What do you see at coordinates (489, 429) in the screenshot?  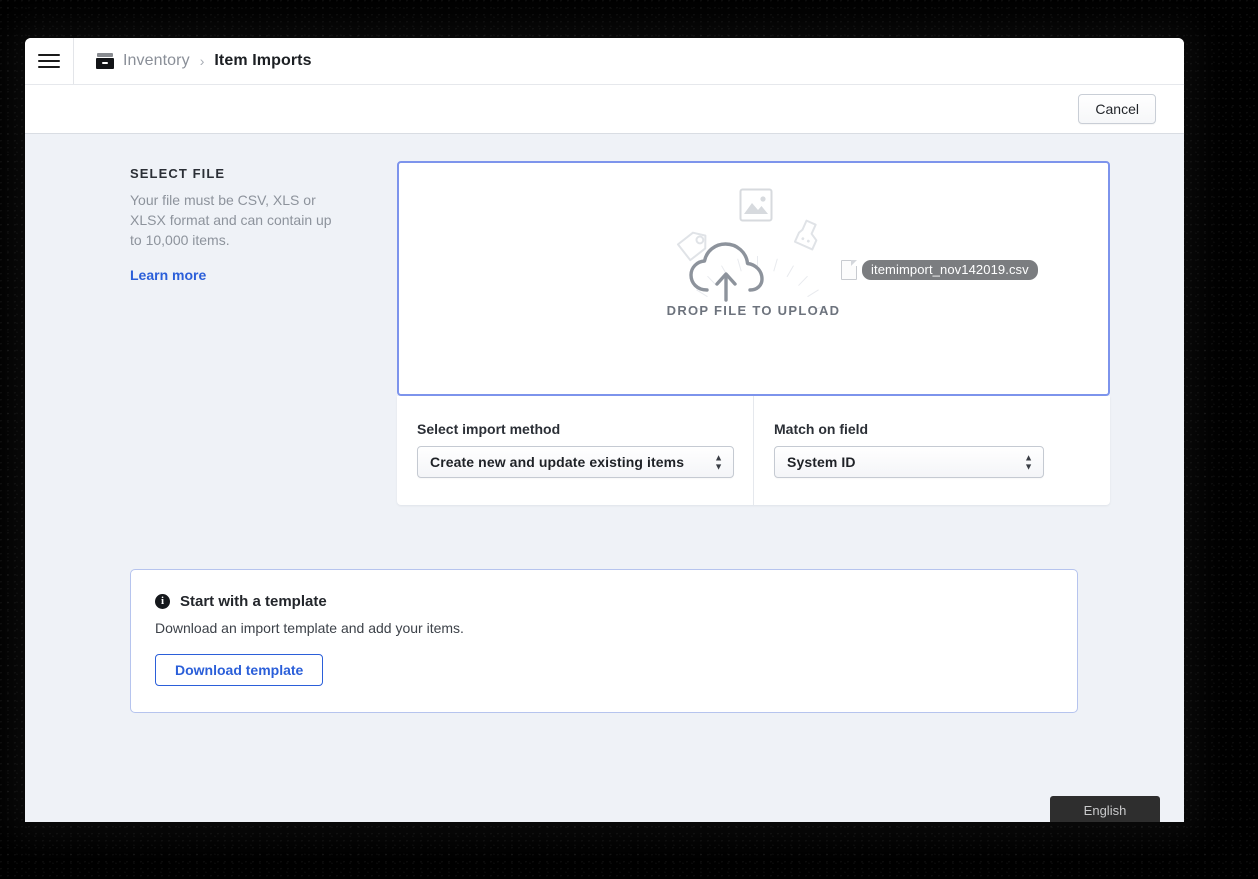 I see `import-method-label: Select import method` at bounding box center [489, 429].